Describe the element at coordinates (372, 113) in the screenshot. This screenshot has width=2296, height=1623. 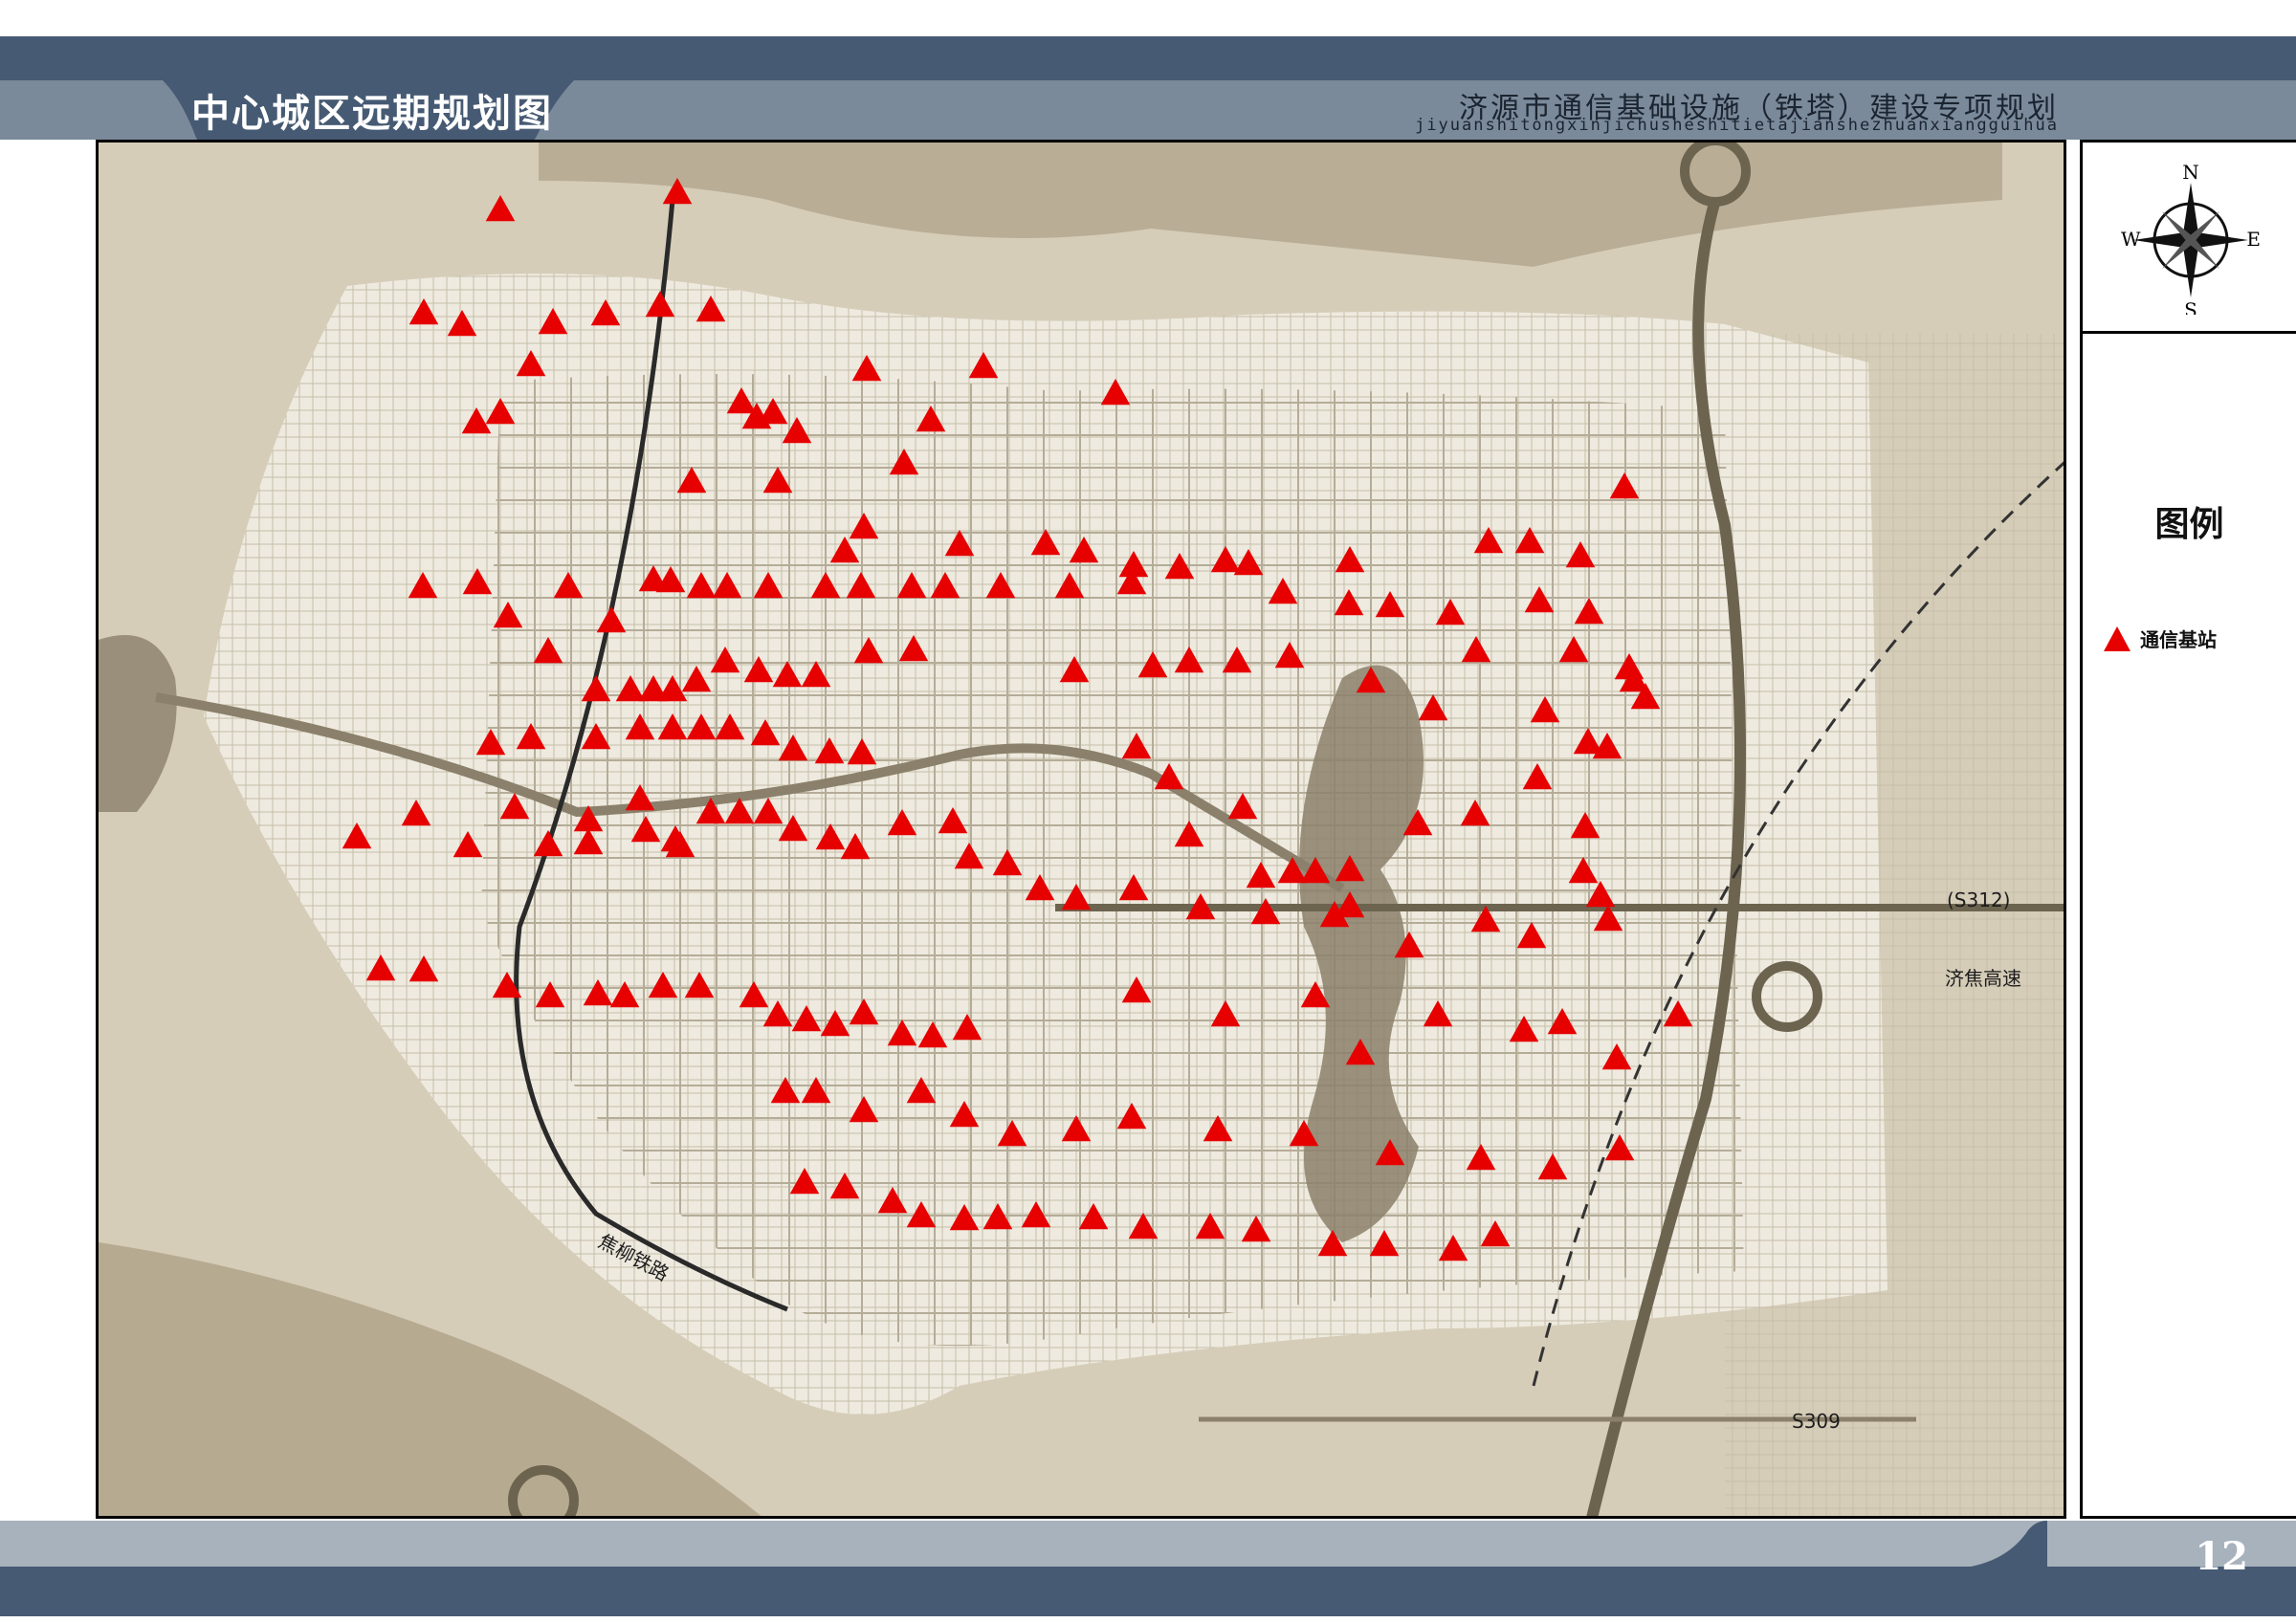
I see `page-title: 中心城区远期规划图` at that location.